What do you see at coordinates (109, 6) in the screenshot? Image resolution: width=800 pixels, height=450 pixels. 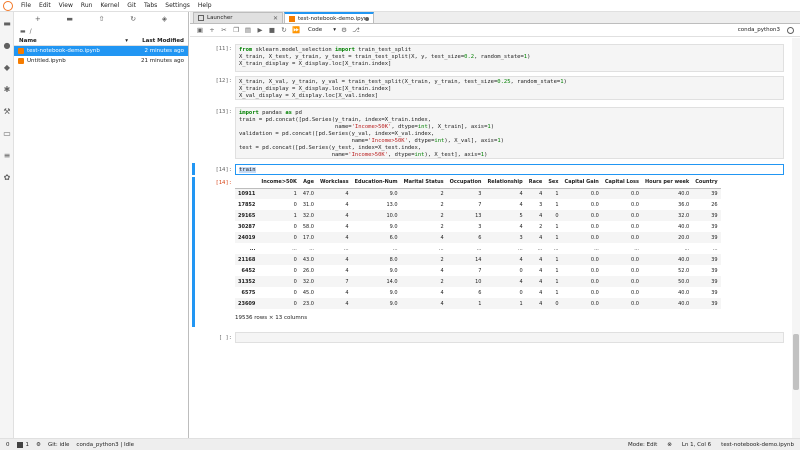 I see `menu-kernel: Kernel` at bounding box center [109, 6].